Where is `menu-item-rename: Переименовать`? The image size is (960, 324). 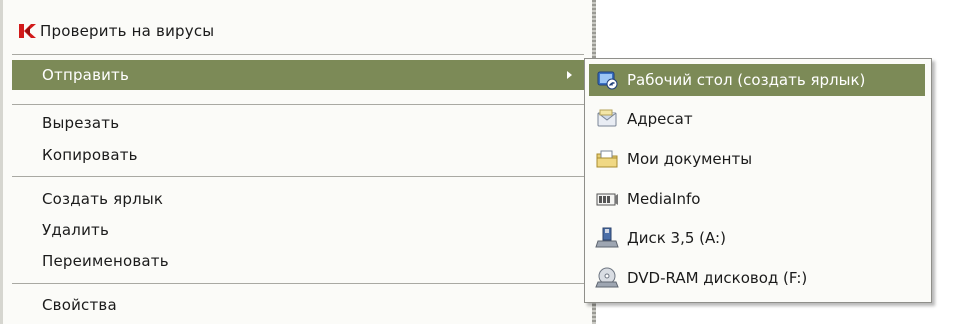 menu-item-rename: Переименовать is located at coordinates (298, 261).